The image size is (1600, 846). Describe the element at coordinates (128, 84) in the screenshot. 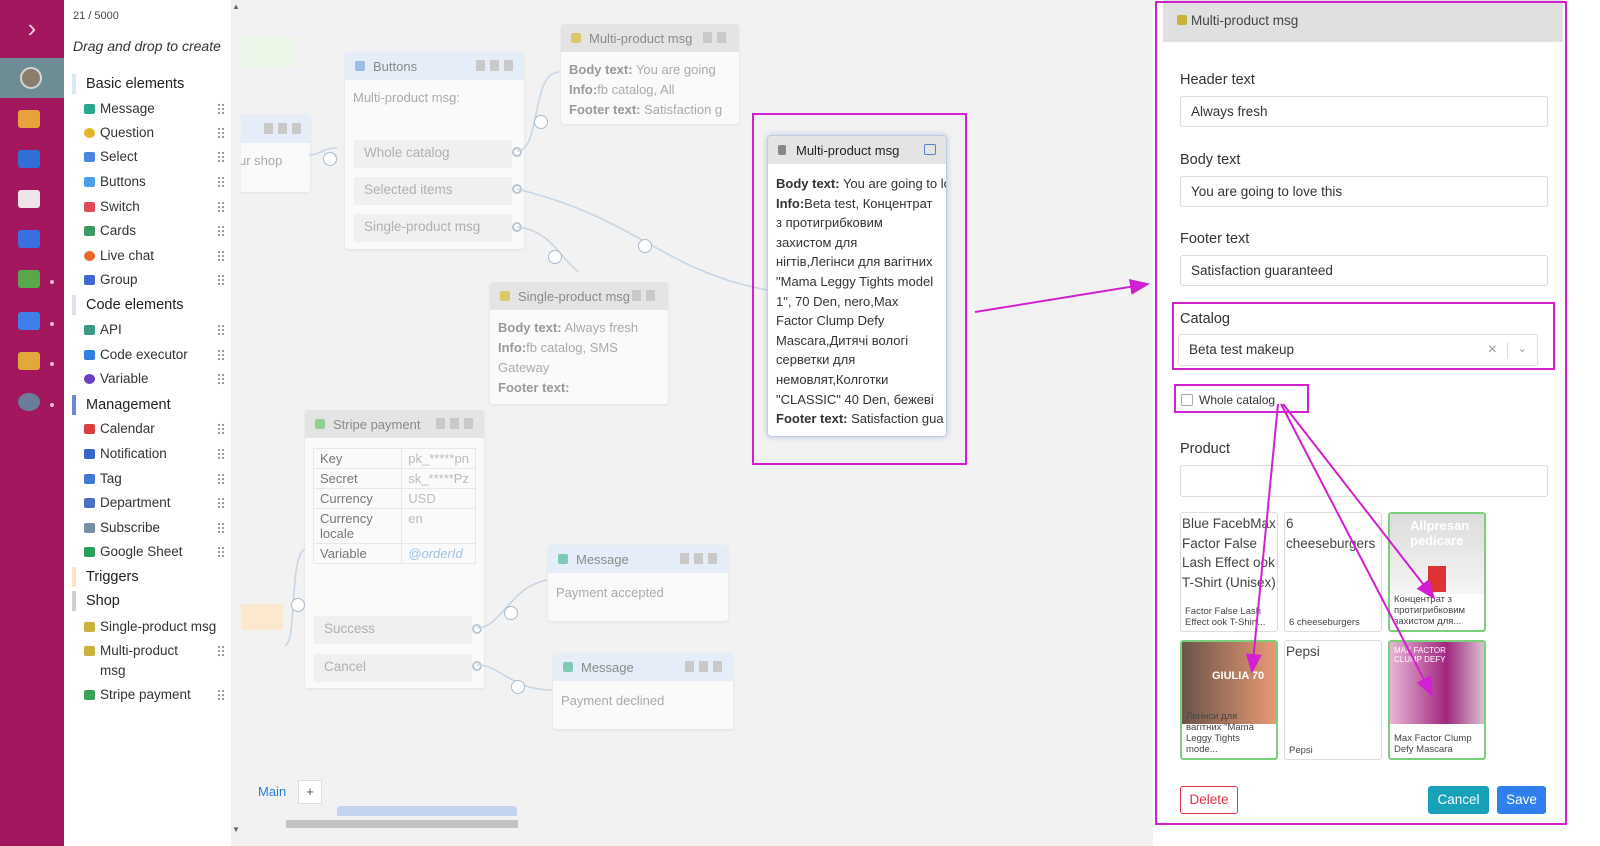

I see `section-basic: Basic elements` at that location.